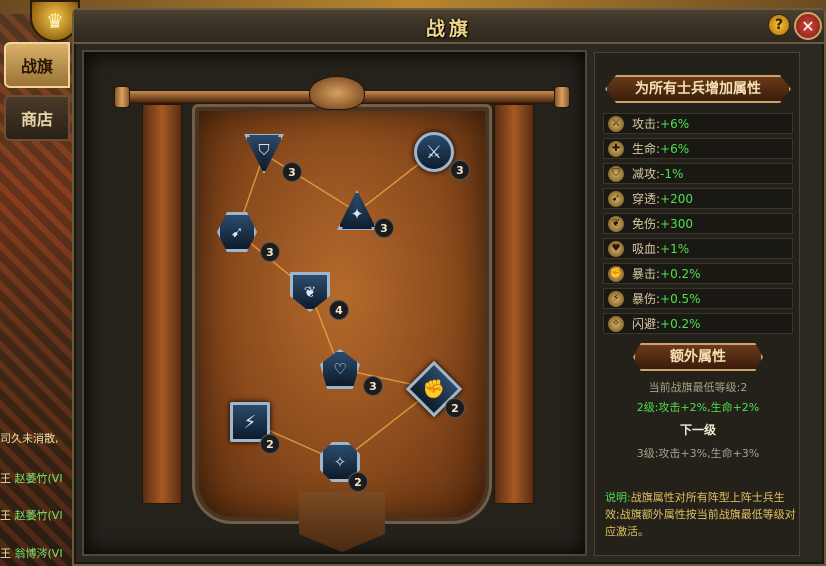  I want to click on stat-name: 暴伤:, so click(646, 299).